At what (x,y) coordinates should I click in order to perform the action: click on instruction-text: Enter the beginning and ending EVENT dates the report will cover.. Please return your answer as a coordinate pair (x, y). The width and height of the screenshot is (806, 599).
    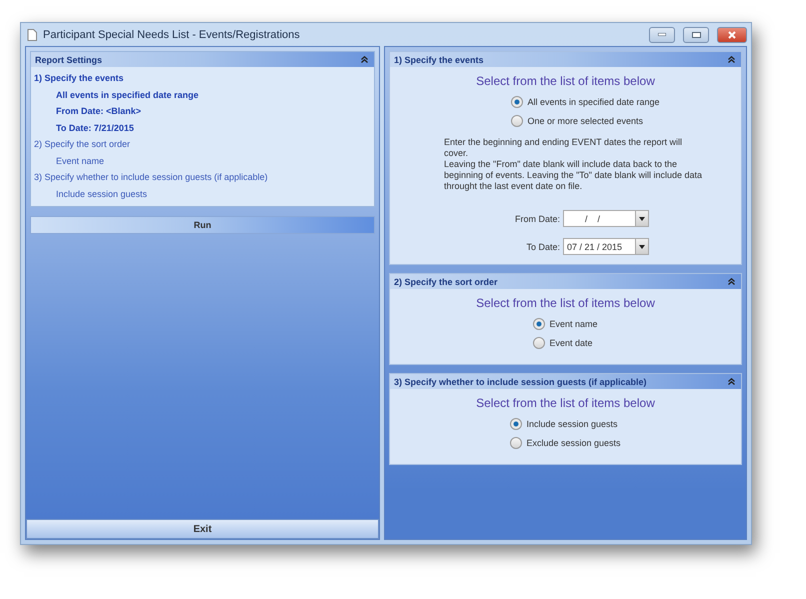
    Looking at the image, I should click on (563, 148).